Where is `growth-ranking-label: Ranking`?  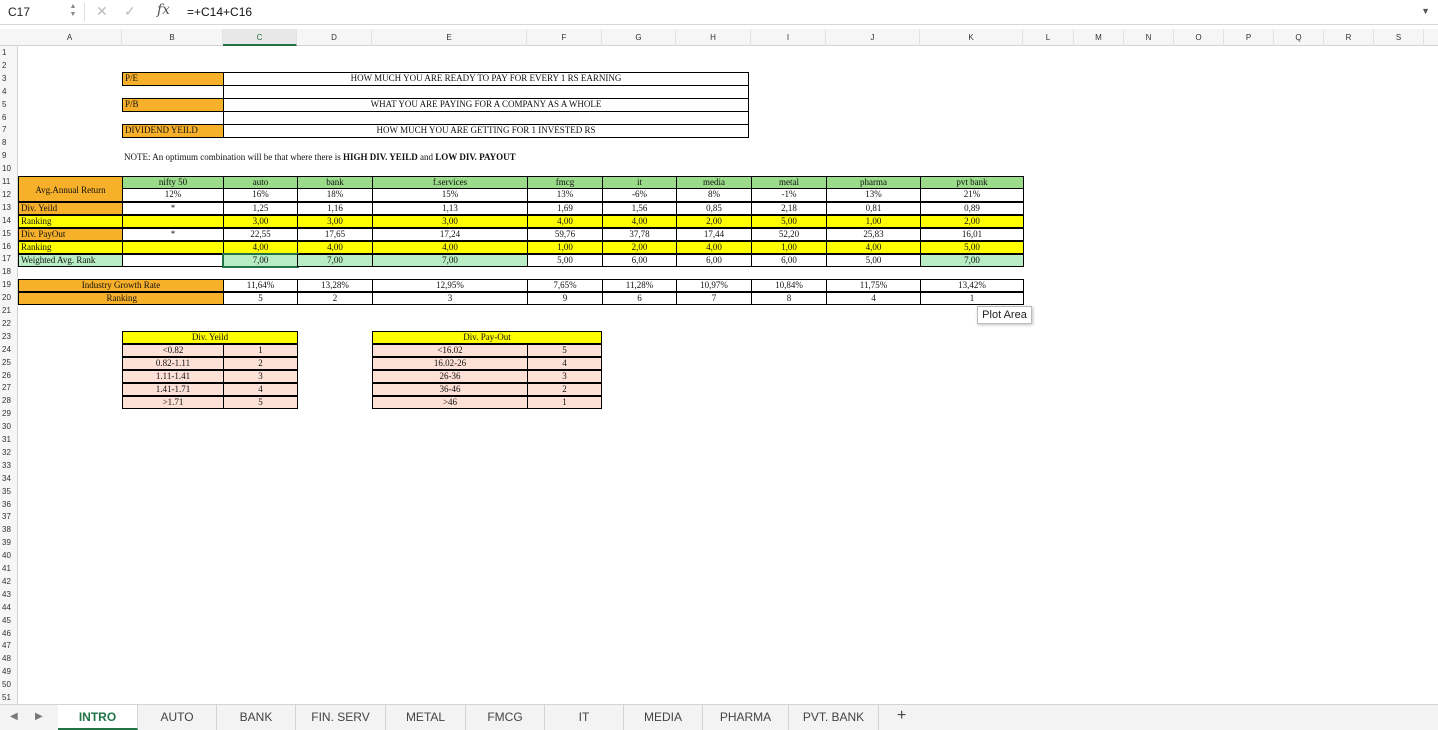 growth-ranking-label: Ranking is located at coordinates (121, 299).